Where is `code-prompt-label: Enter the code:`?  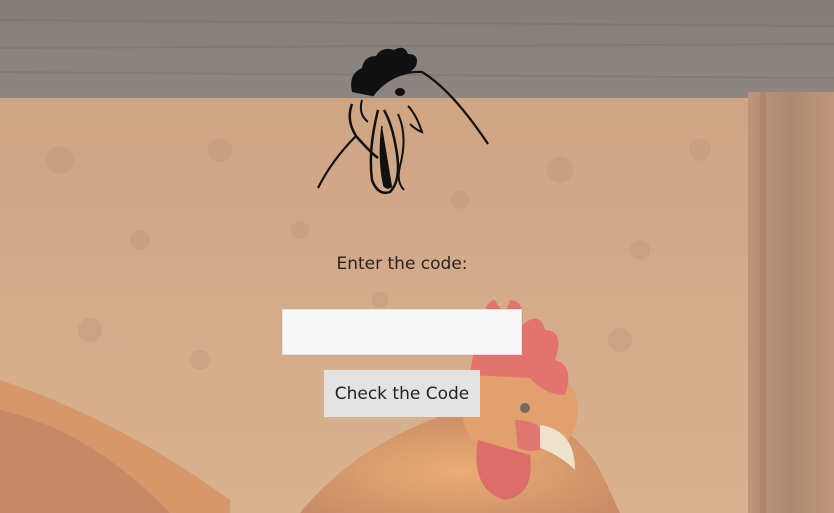 code-prompt-label: Enter the code: is located at coordinates (402, 264).